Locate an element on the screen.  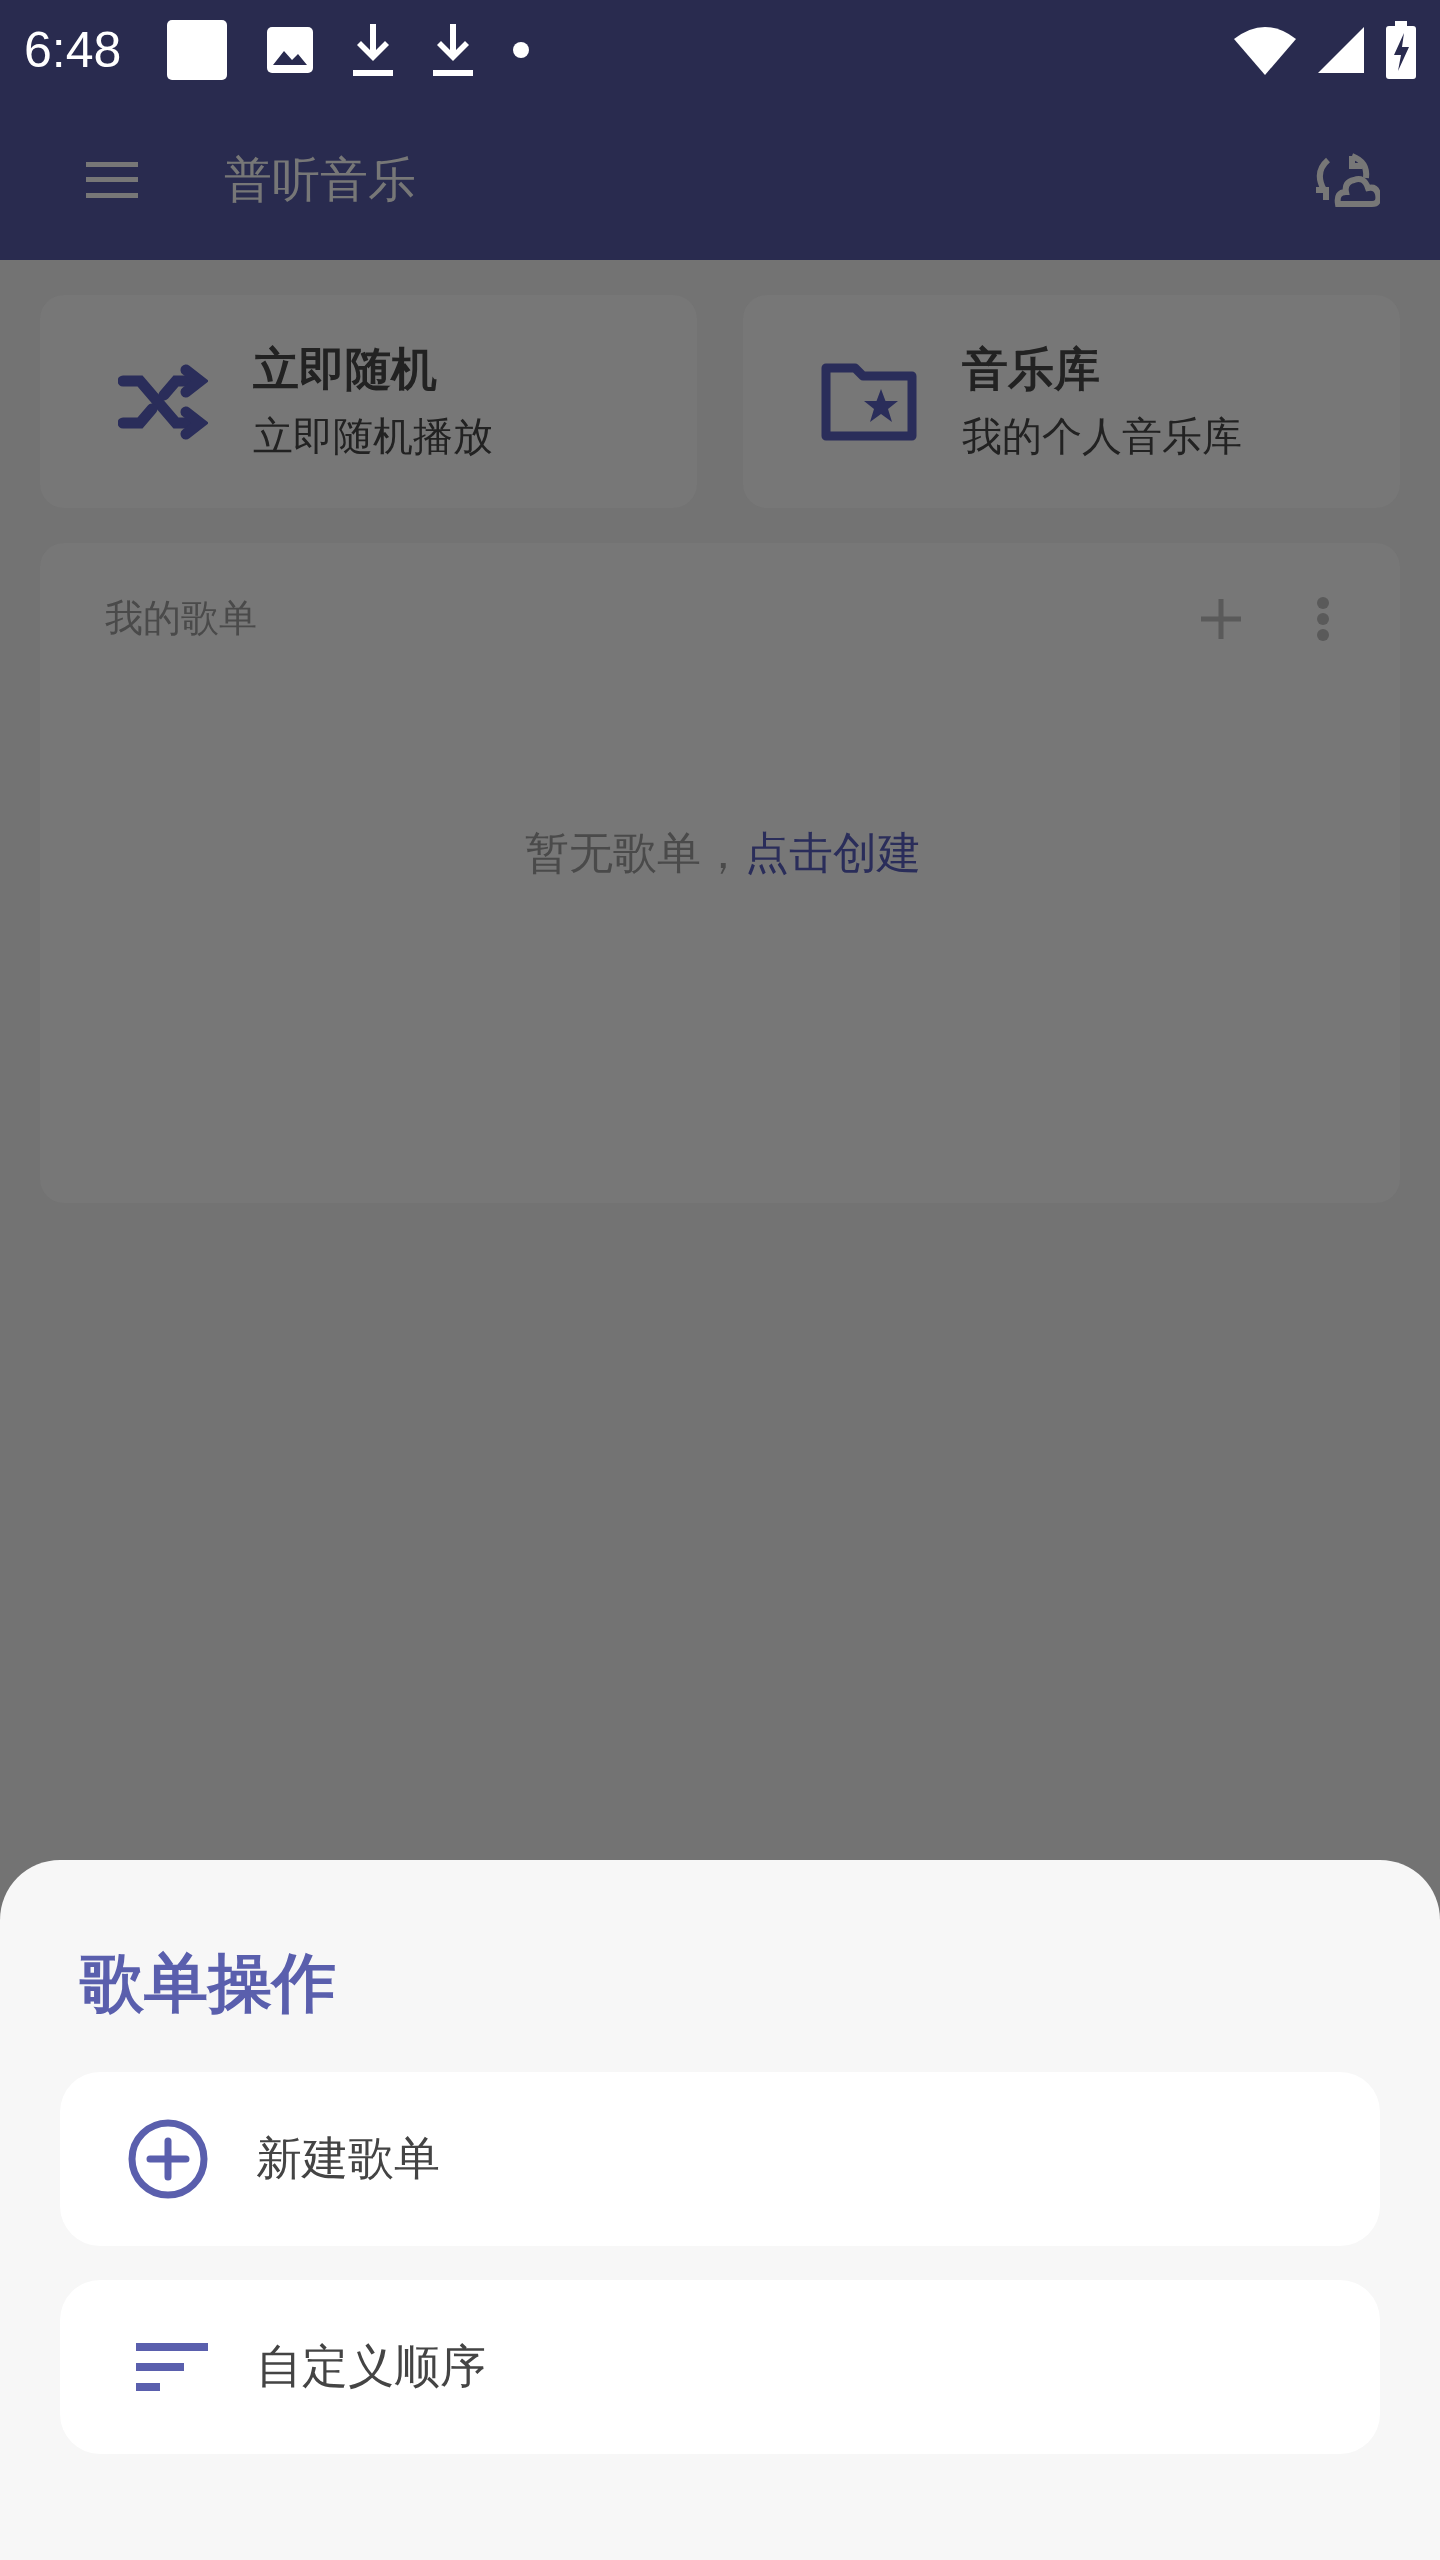
sheet-title: 歌单操作 is located at coordinates (208, 1983).